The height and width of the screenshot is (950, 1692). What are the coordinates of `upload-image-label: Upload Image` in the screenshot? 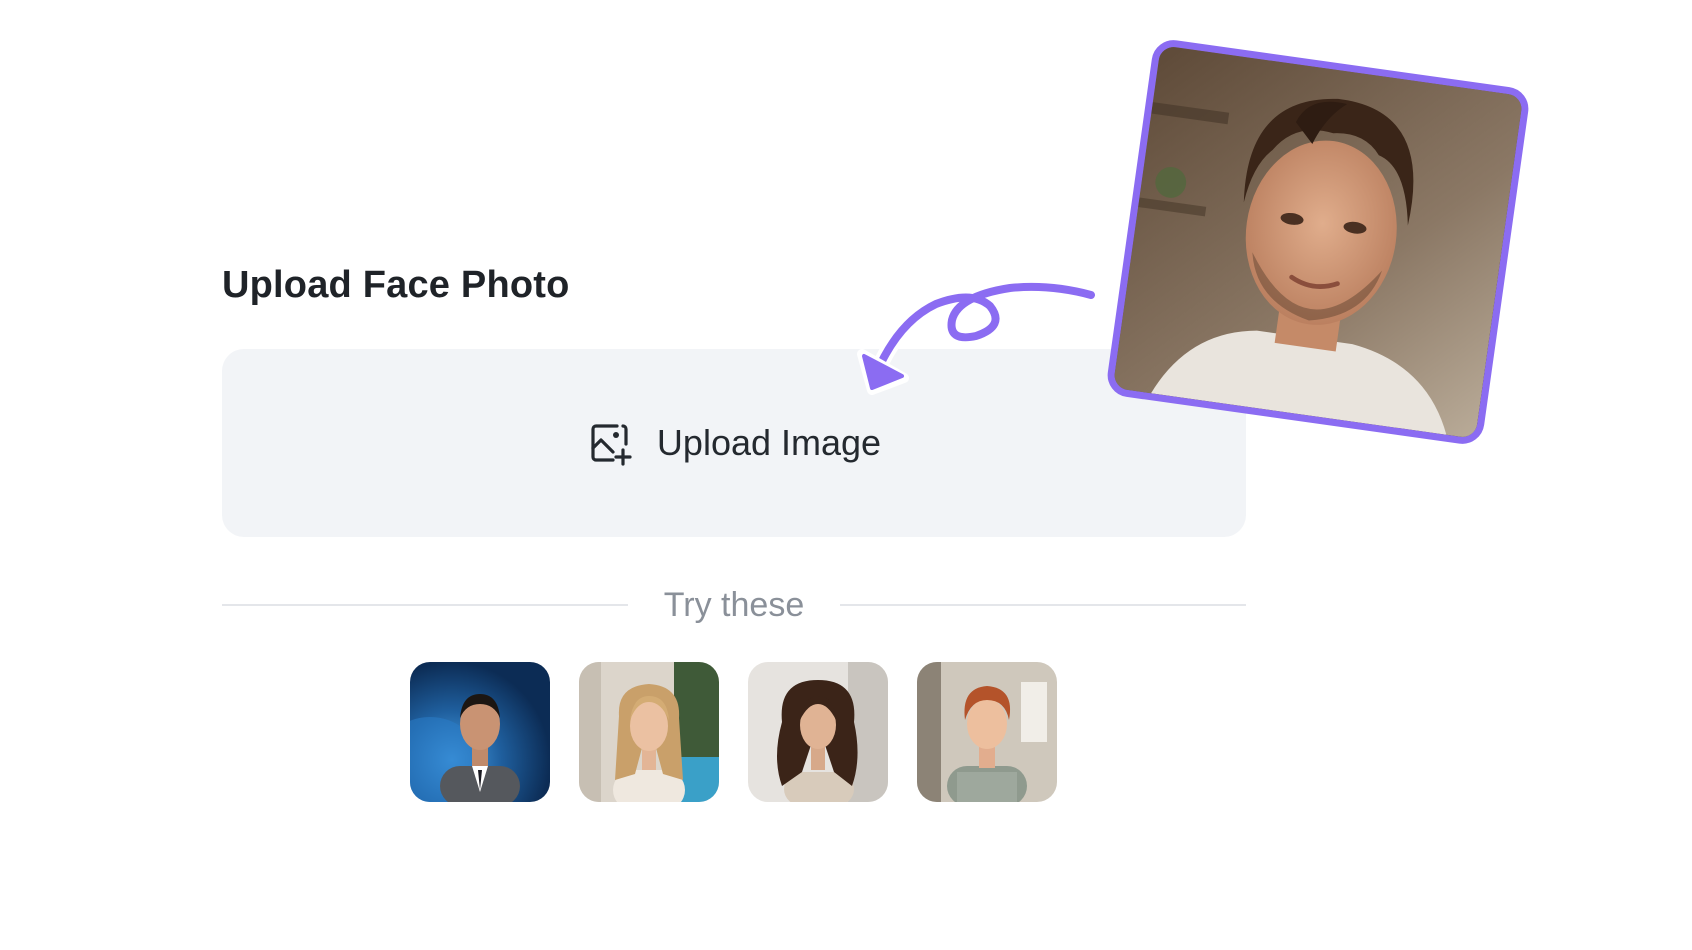 It's located at (769, 442).